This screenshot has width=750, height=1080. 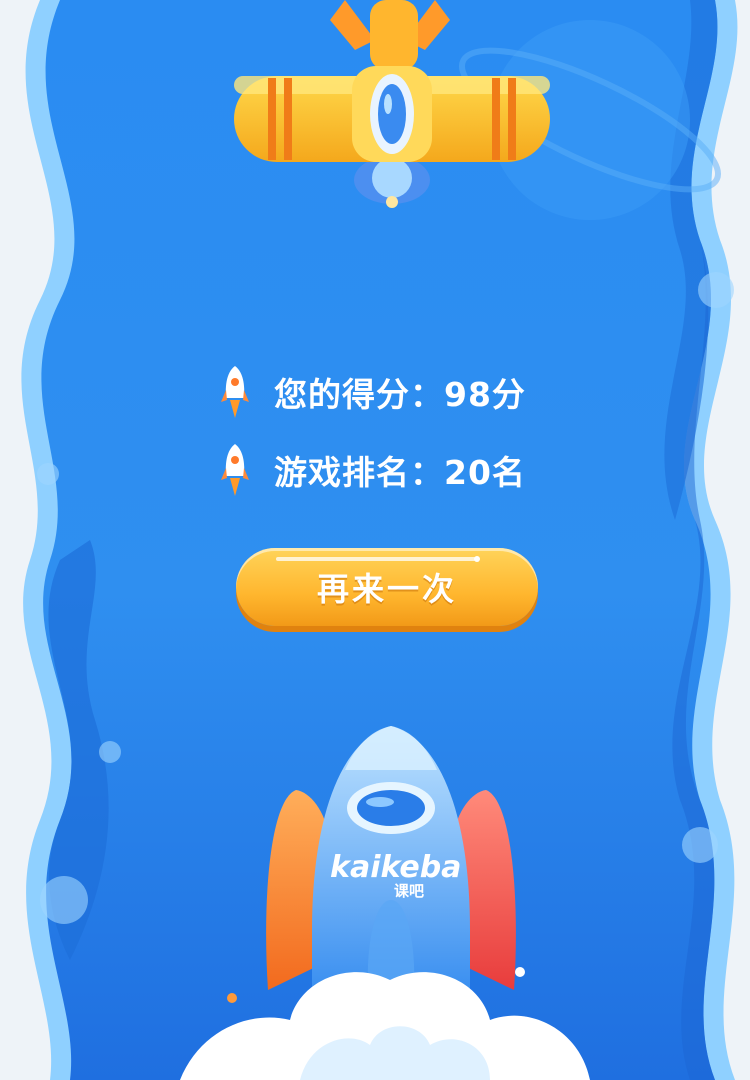 I want to click on rank-text: 游戏排名：20名, so click(x=400, y=472).